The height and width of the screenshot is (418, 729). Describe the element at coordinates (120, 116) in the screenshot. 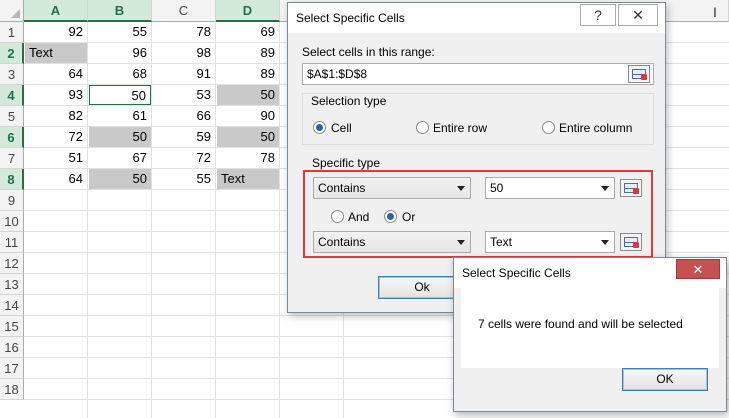

I see `cell: 61` at that location.